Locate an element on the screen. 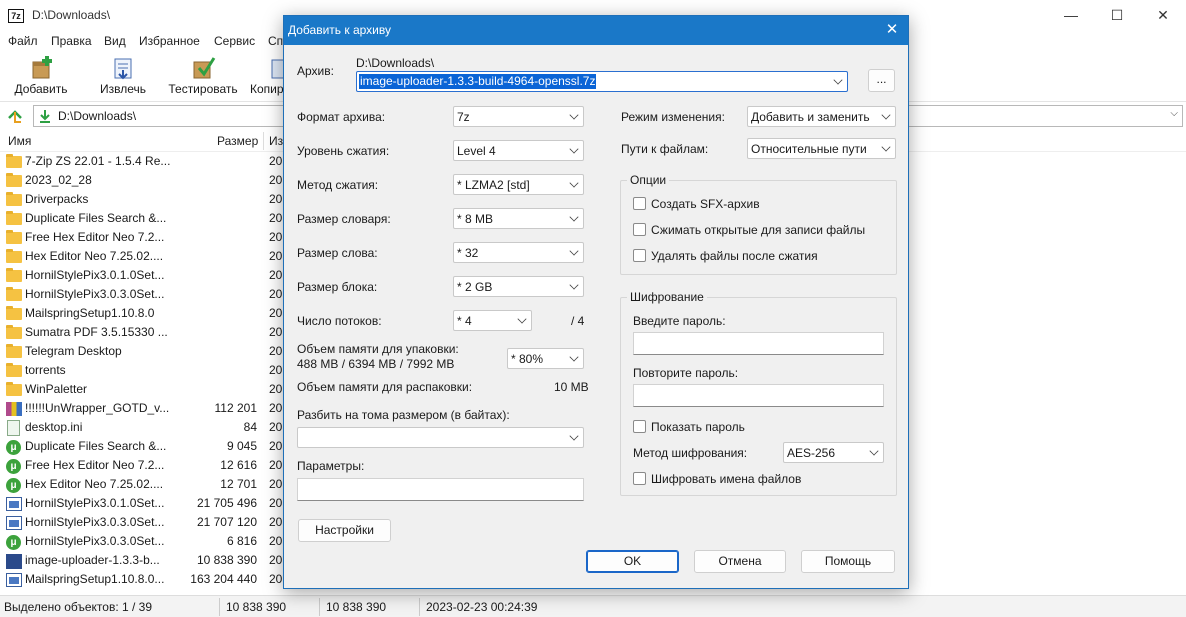 This screenshot has height=617, width=1186. file-row: Free Hex Editor Neo 7.2... 20 is located at coordinates (145, 237).